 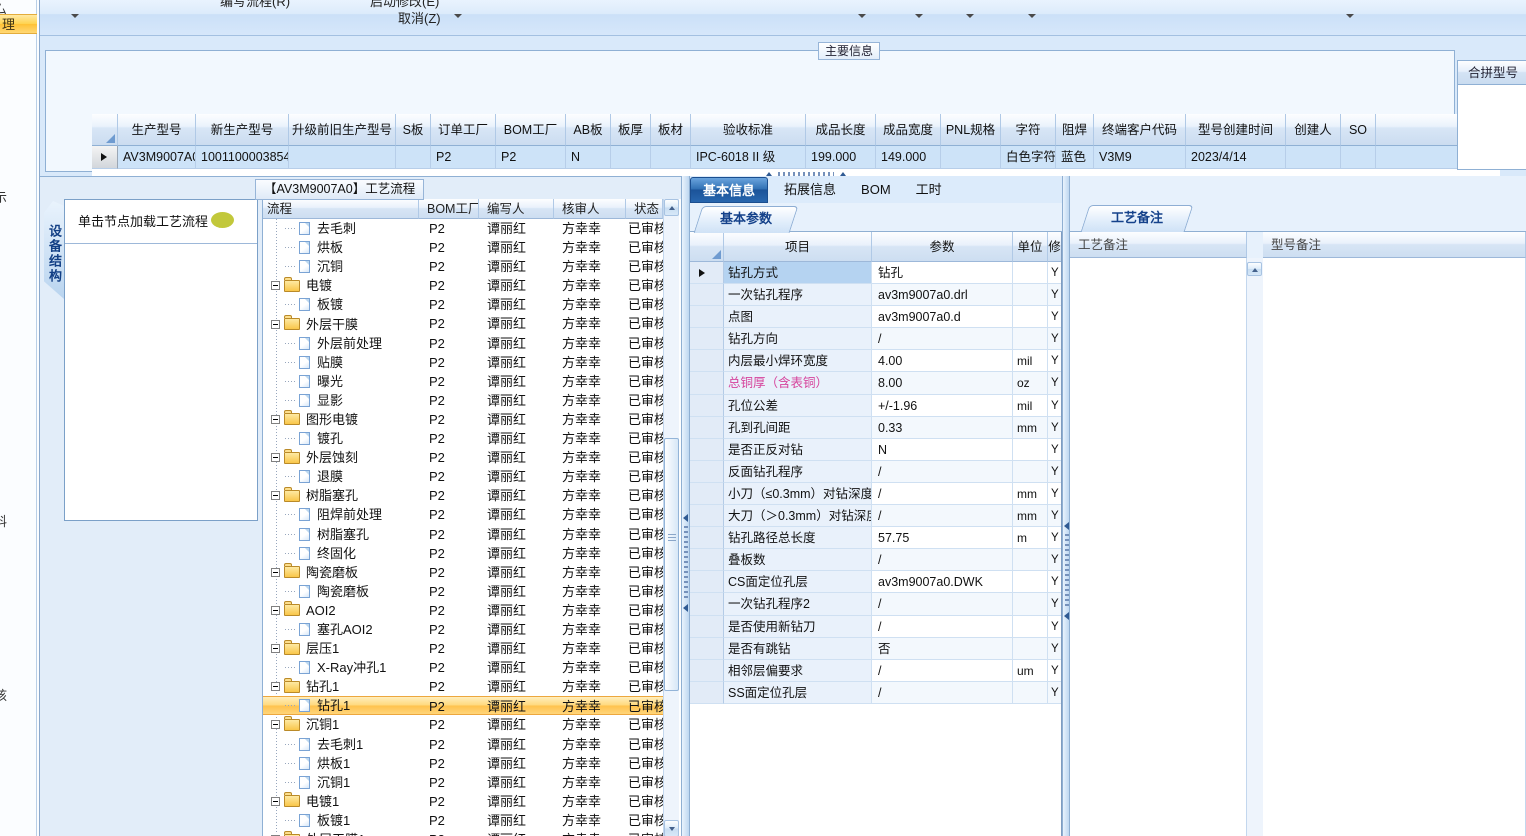 I want to click on tree-node: 塞孔AOI2 P2 谭丽红 方幸幸 已审核, so click(x=463, y=629).